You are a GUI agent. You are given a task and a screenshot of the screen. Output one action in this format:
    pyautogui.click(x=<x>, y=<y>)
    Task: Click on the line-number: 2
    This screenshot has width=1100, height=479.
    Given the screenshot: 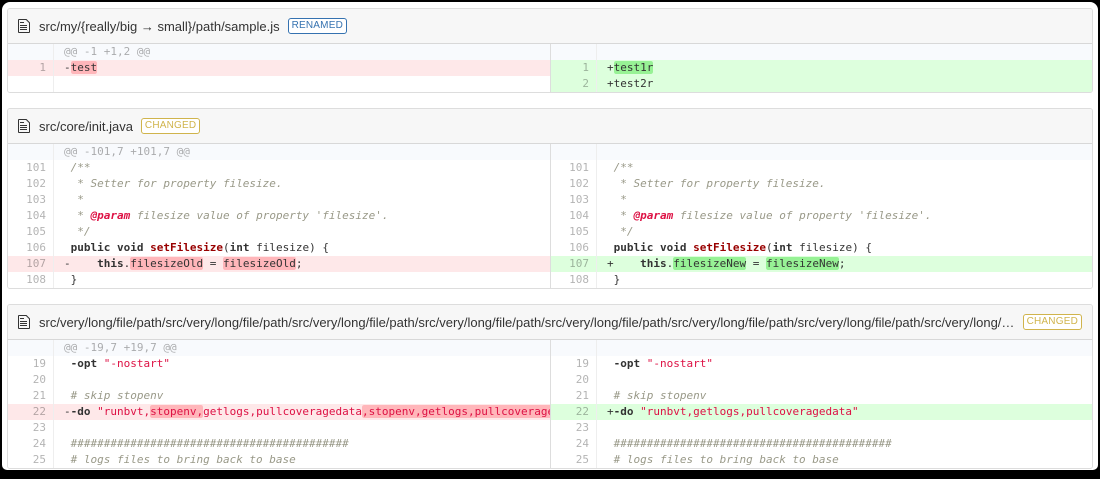 What is the action you would take?
    pyautogui.click(x=574, y=84)
    